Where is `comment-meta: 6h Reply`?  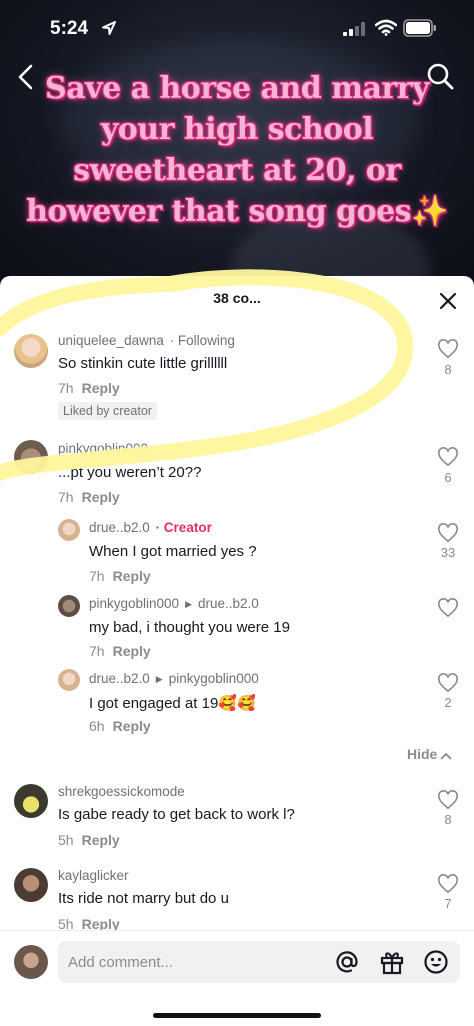 comment-meta: 6h Reply is located at coordinates (120, 726).